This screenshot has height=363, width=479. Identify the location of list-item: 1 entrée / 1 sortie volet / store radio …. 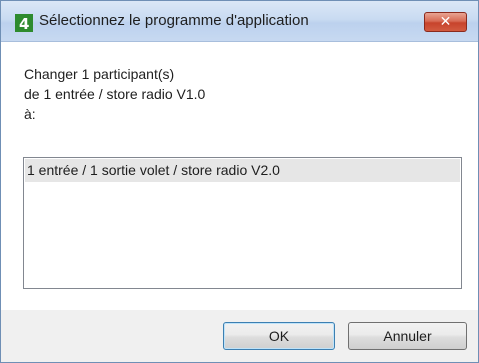
(242, 170).